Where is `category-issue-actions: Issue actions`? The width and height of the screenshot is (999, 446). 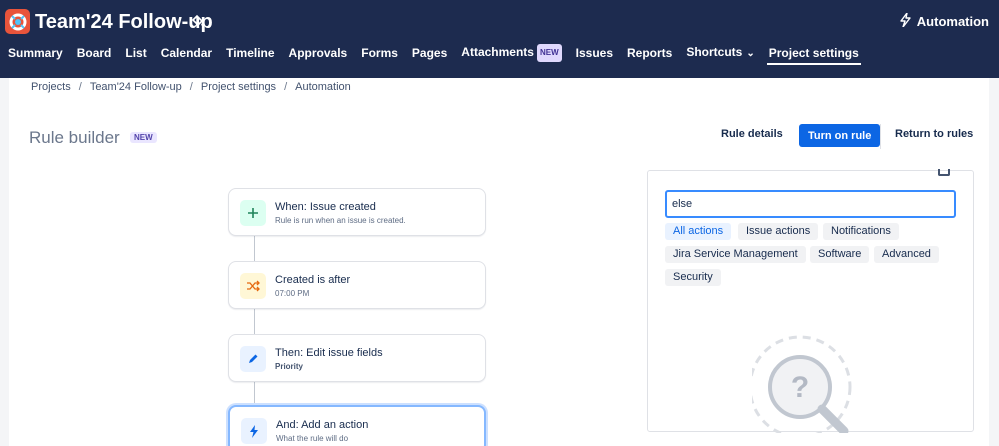 category-issue-actions: Issue actions is located at coordinates (778, 231).